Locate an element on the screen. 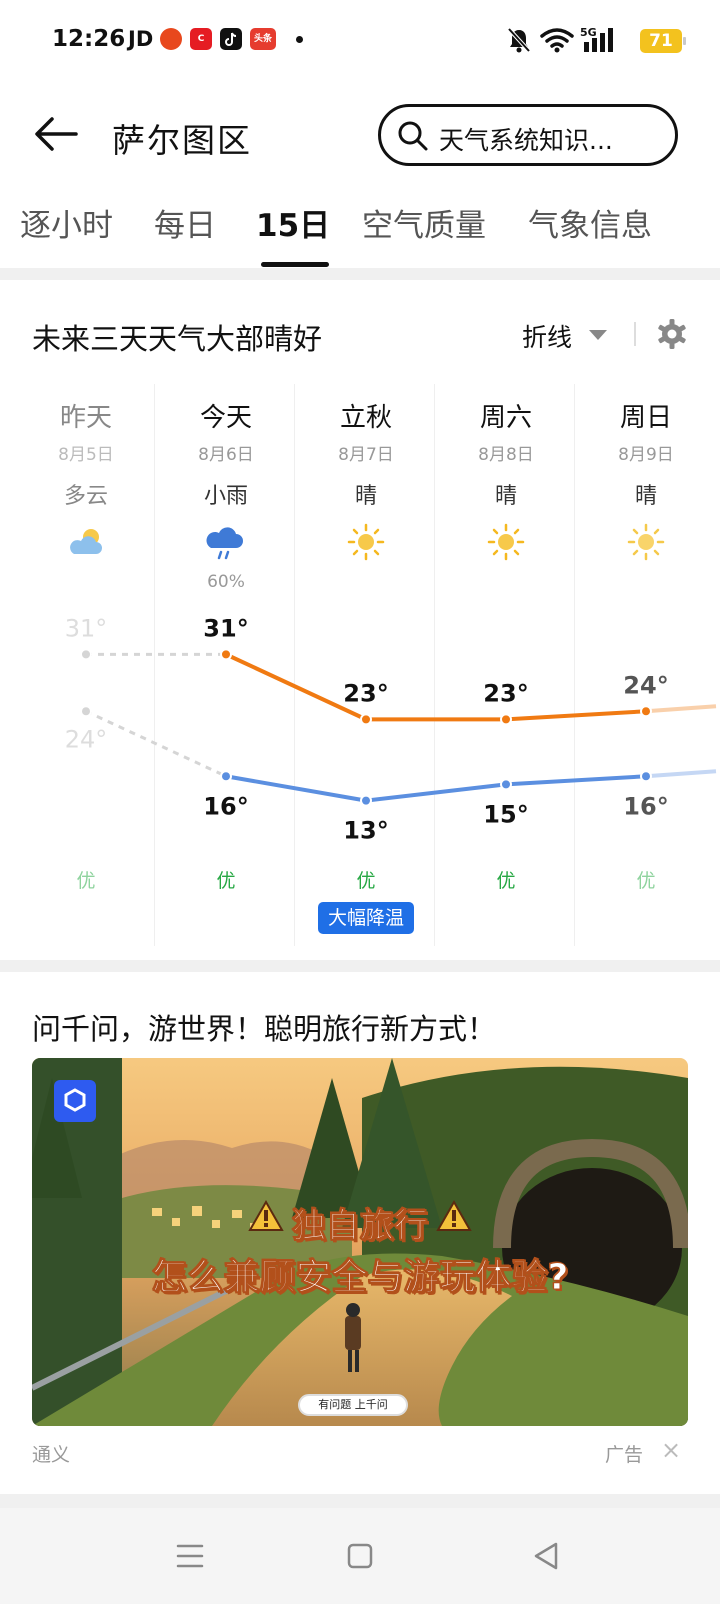 This screenshot has height=1604, width=720. toutiao-icon: 头条 is located at coordinates (263, 39).